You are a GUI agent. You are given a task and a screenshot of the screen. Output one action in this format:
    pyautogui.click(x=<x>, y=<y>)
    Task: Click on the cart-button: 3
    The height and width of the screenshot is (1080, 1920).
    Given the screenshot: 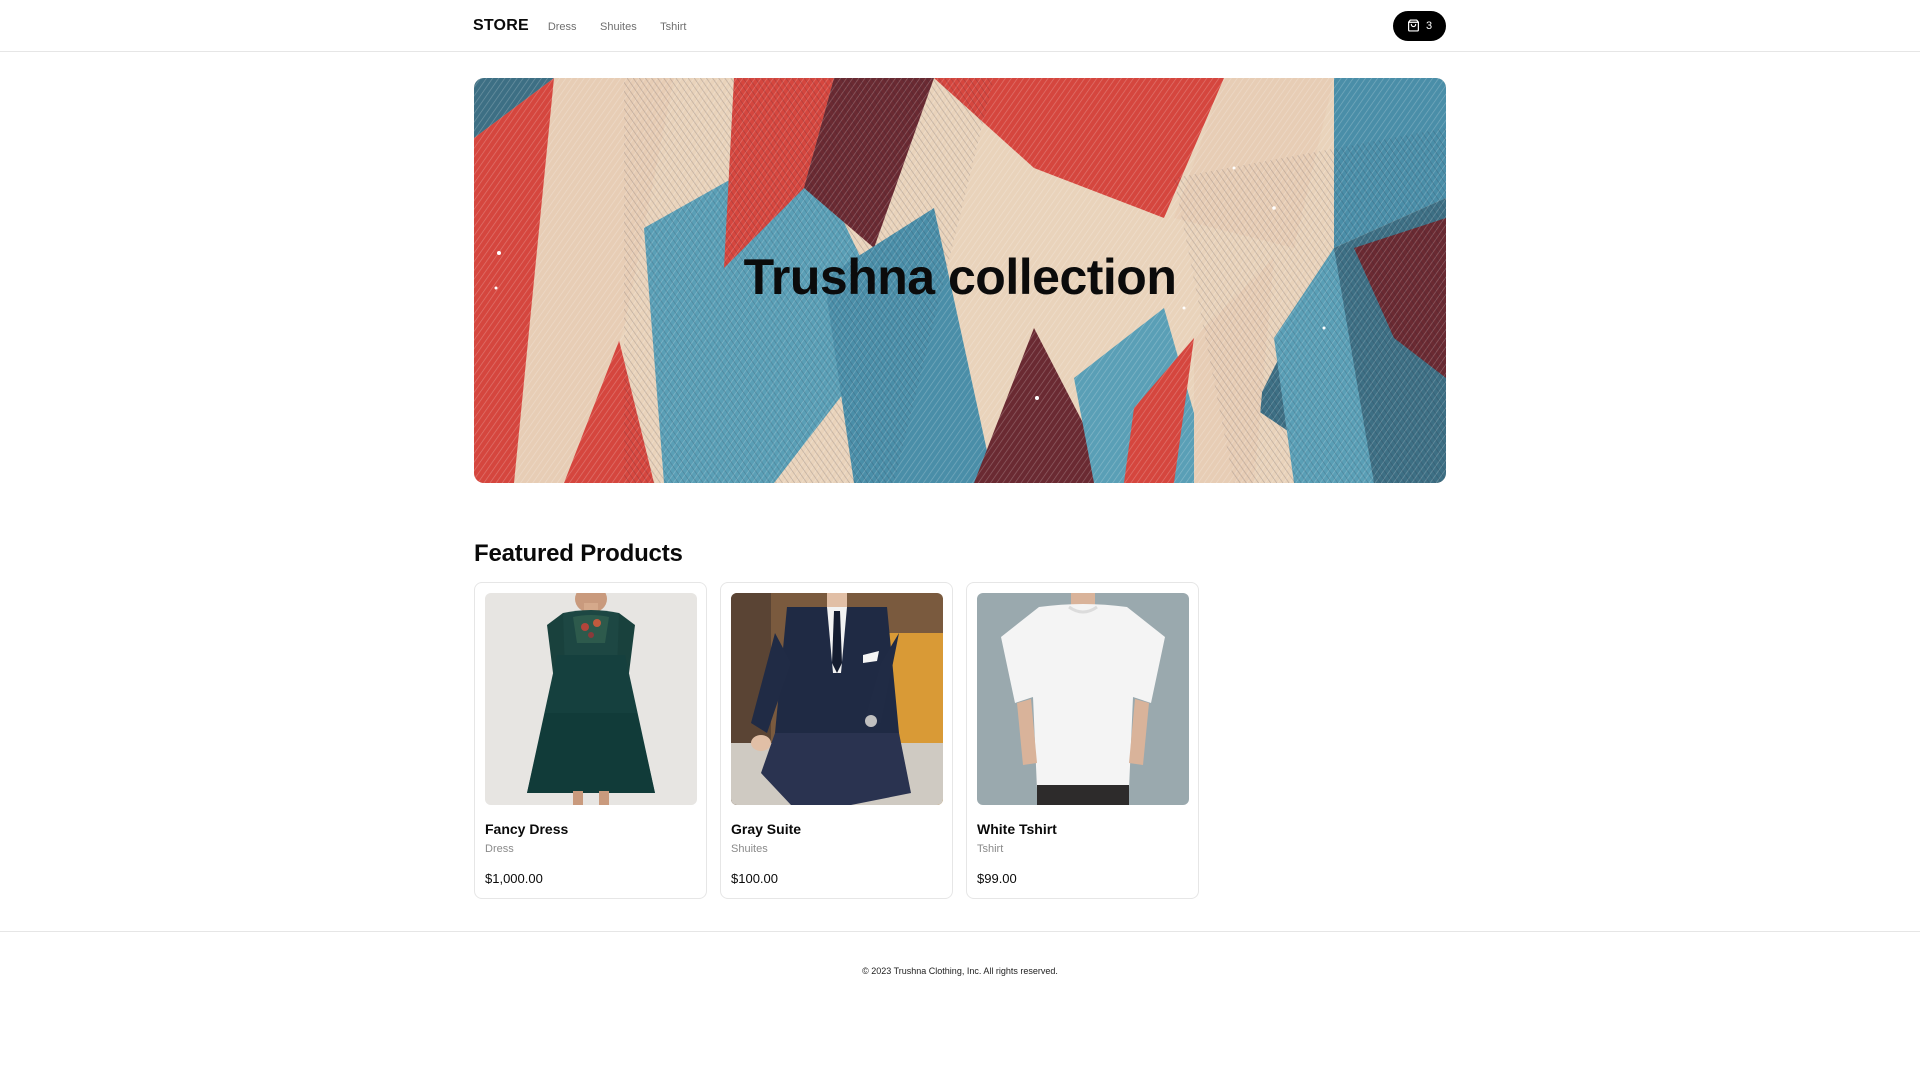 What is the action you would take?
    pyautogui.click(x=1419, y=25)
    